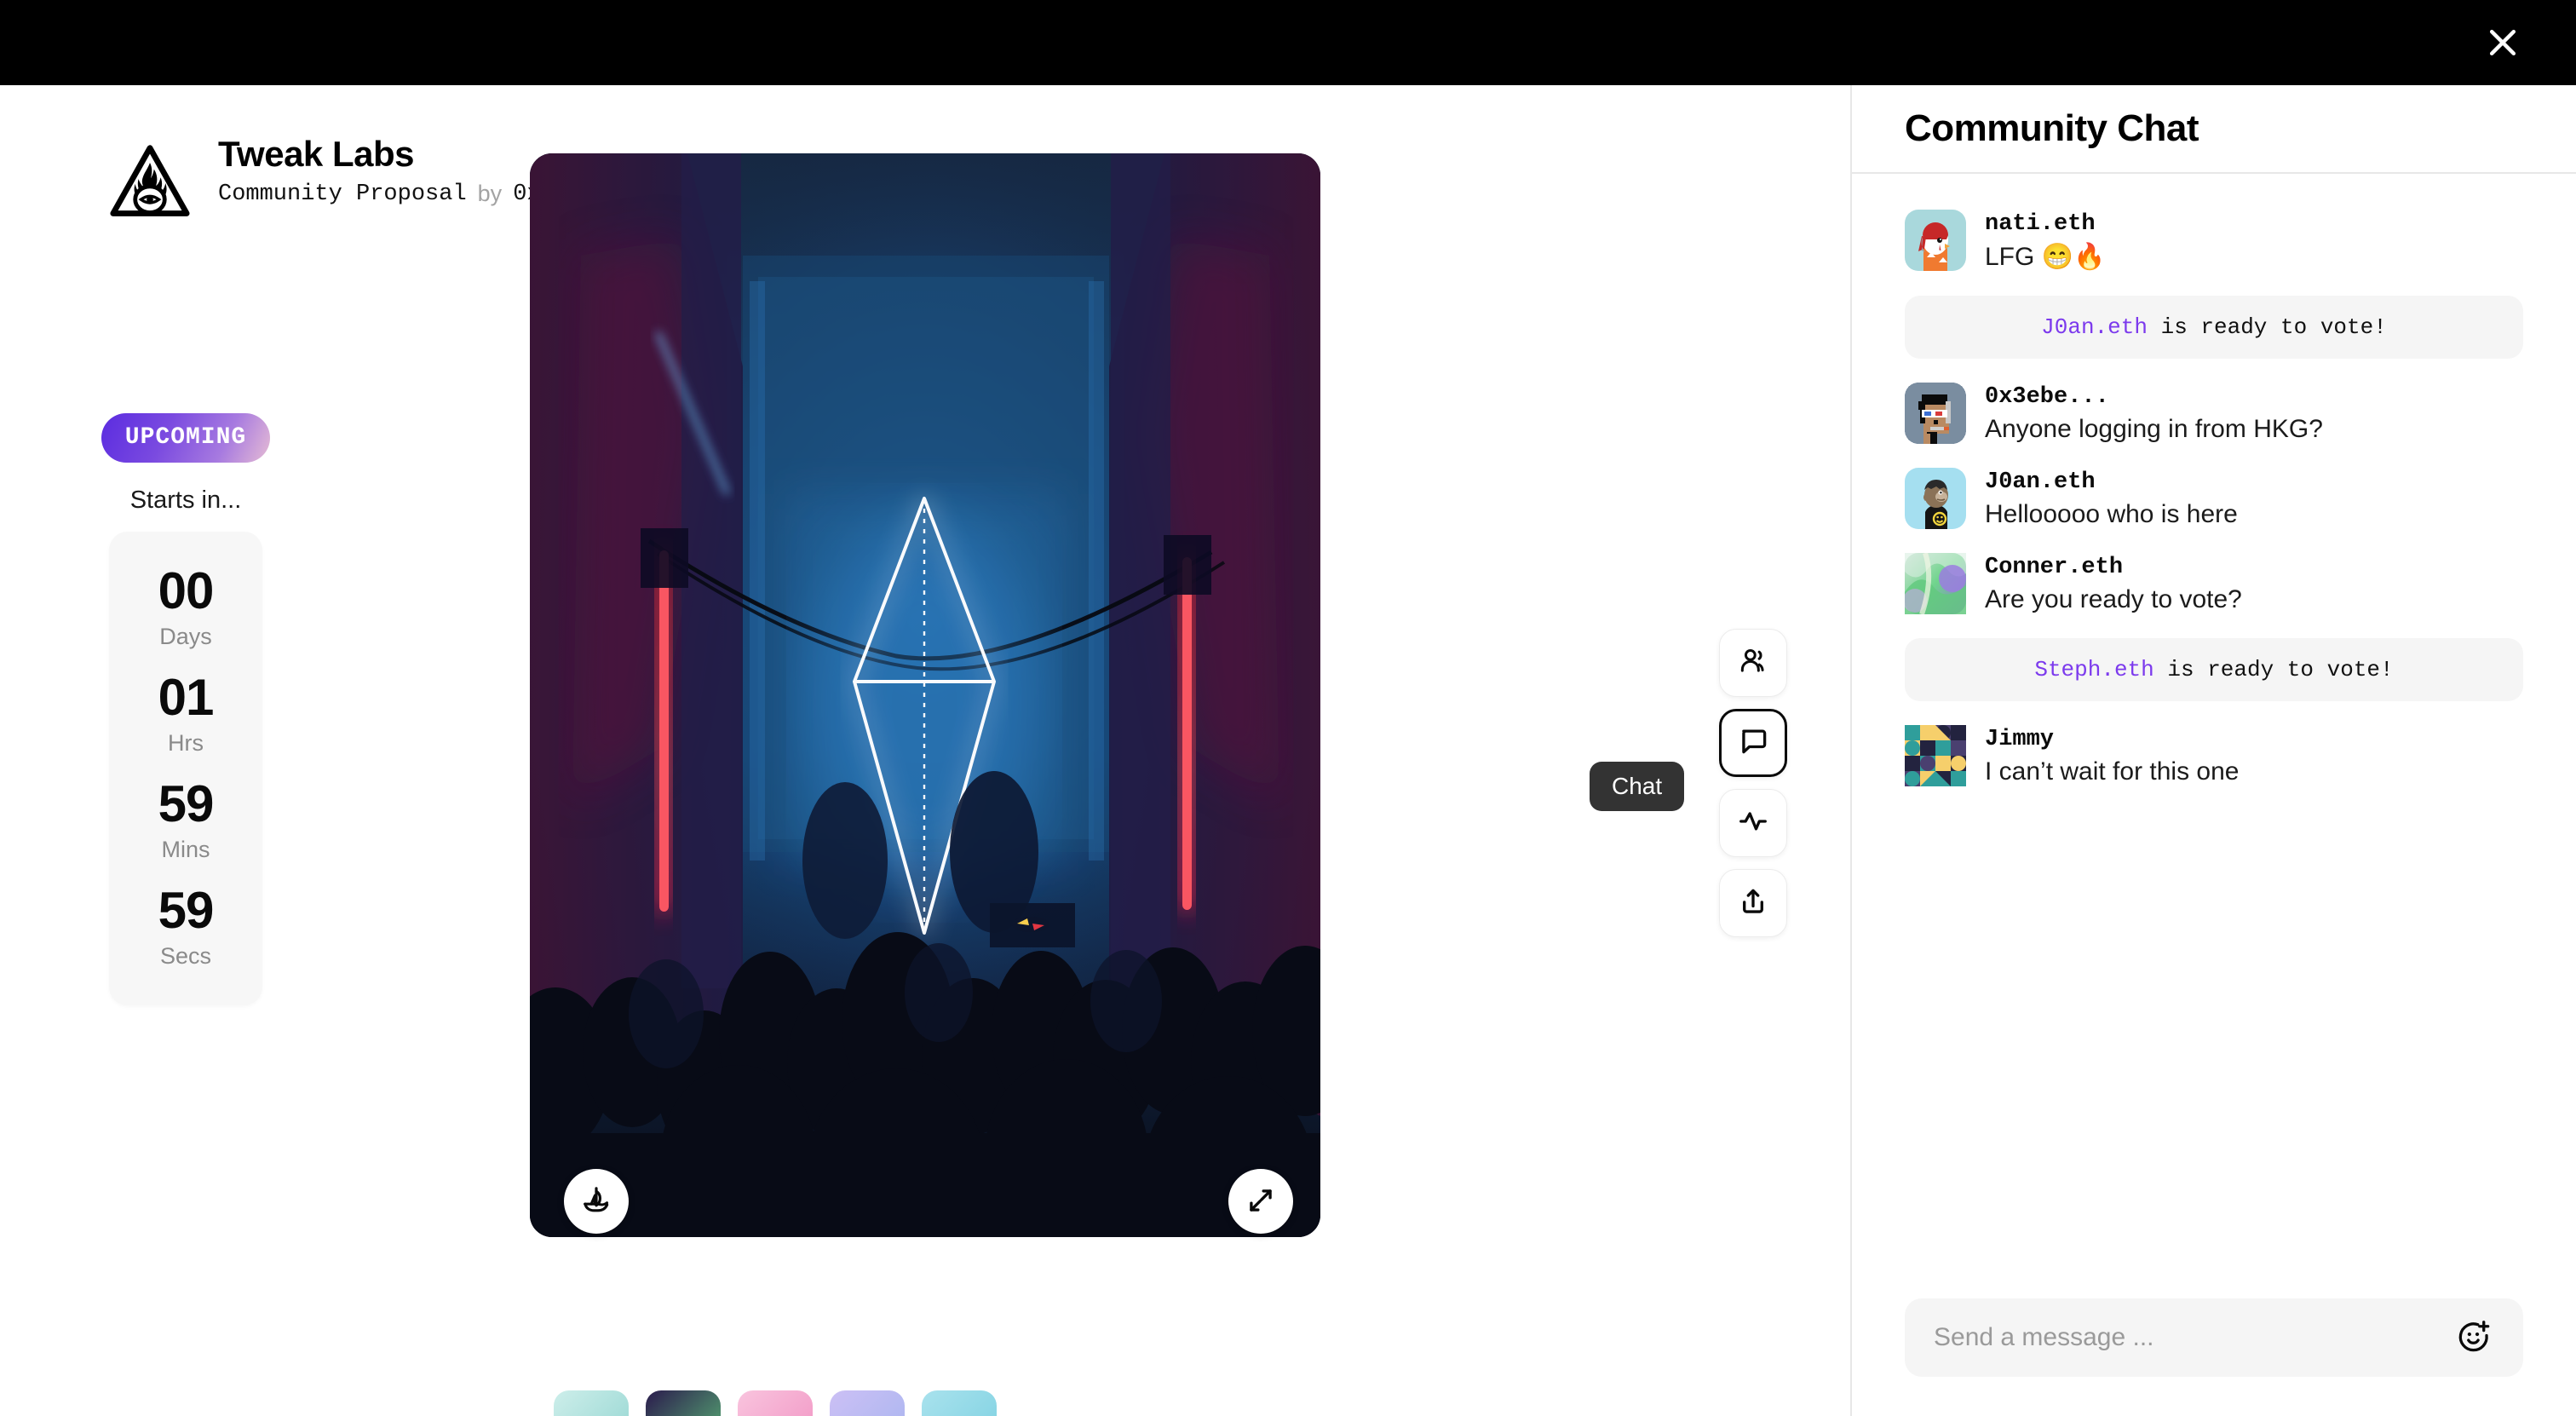 The width and height of the screenshot is (2576, 1416). I want to click on message-text: Are you ready to vote?, so click(2113, 599).